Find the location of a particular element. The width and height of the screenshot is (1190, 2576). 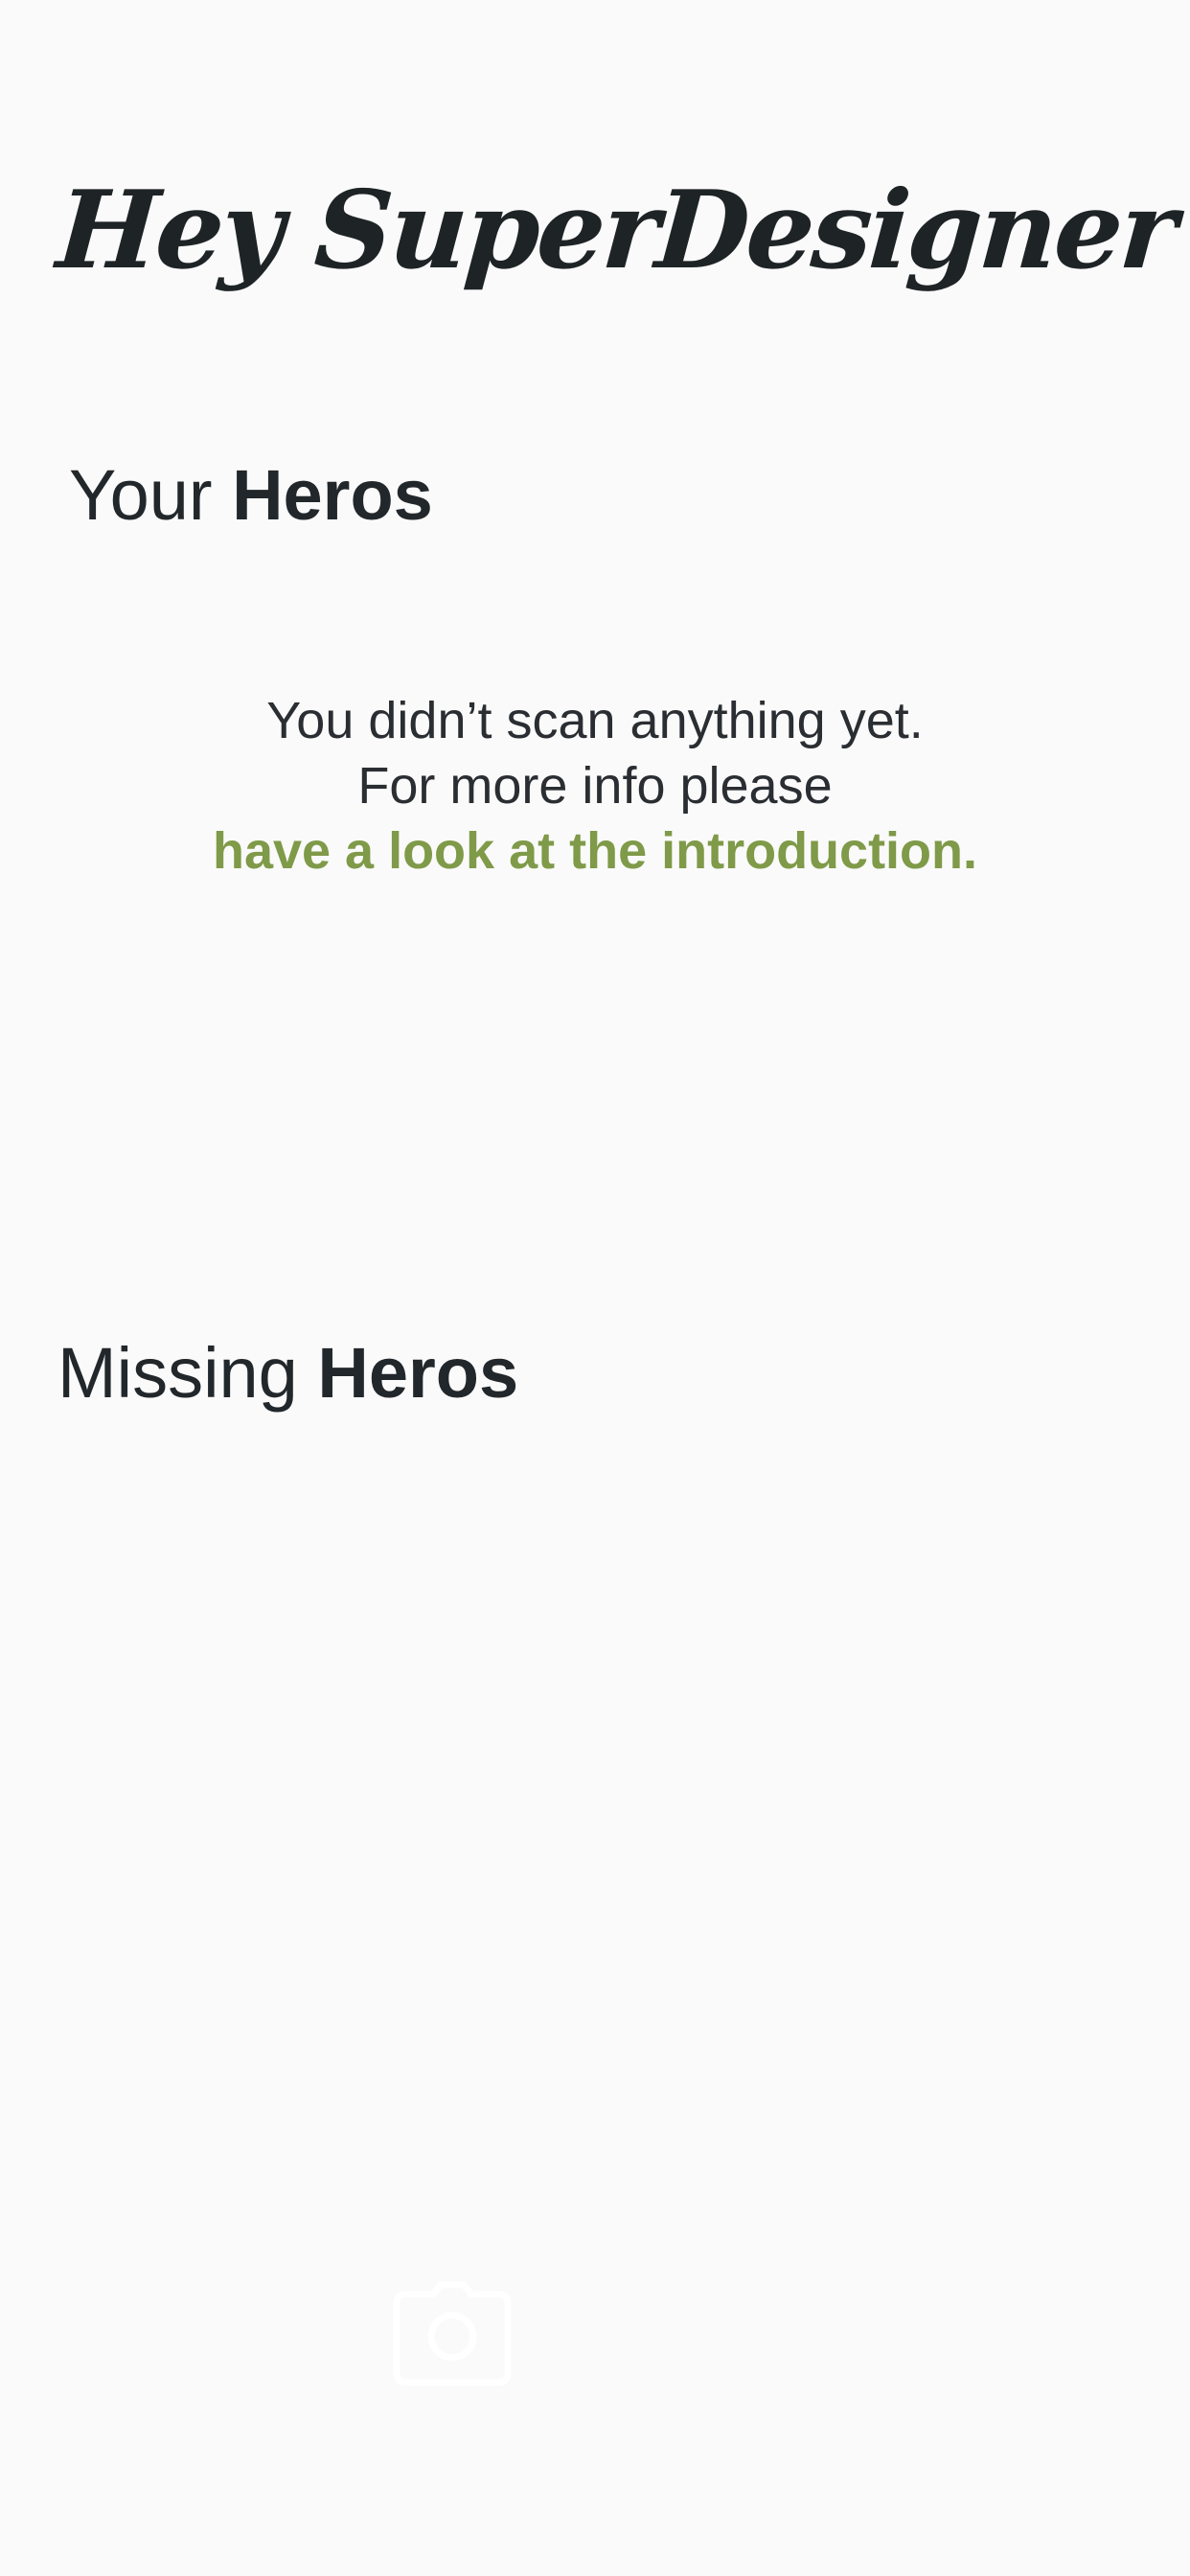

introduction-link: have a look at the introduction. is located at coordinates (595, 851).